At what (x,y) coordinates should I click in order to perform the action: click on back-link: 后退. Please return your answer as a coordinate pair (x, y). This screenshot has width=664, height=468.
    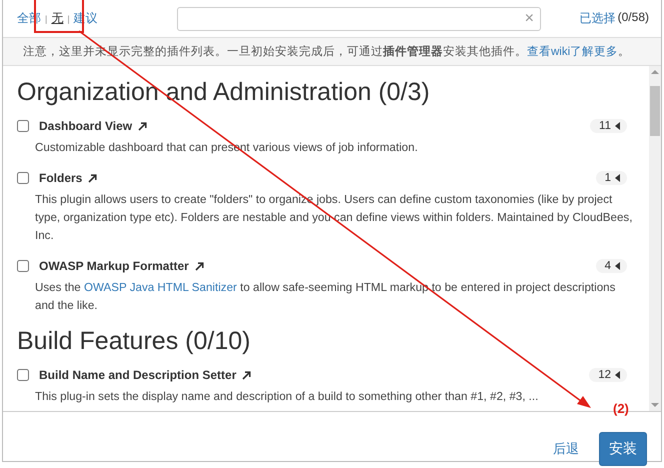
    Looking at the image, I should click on (566, 449).